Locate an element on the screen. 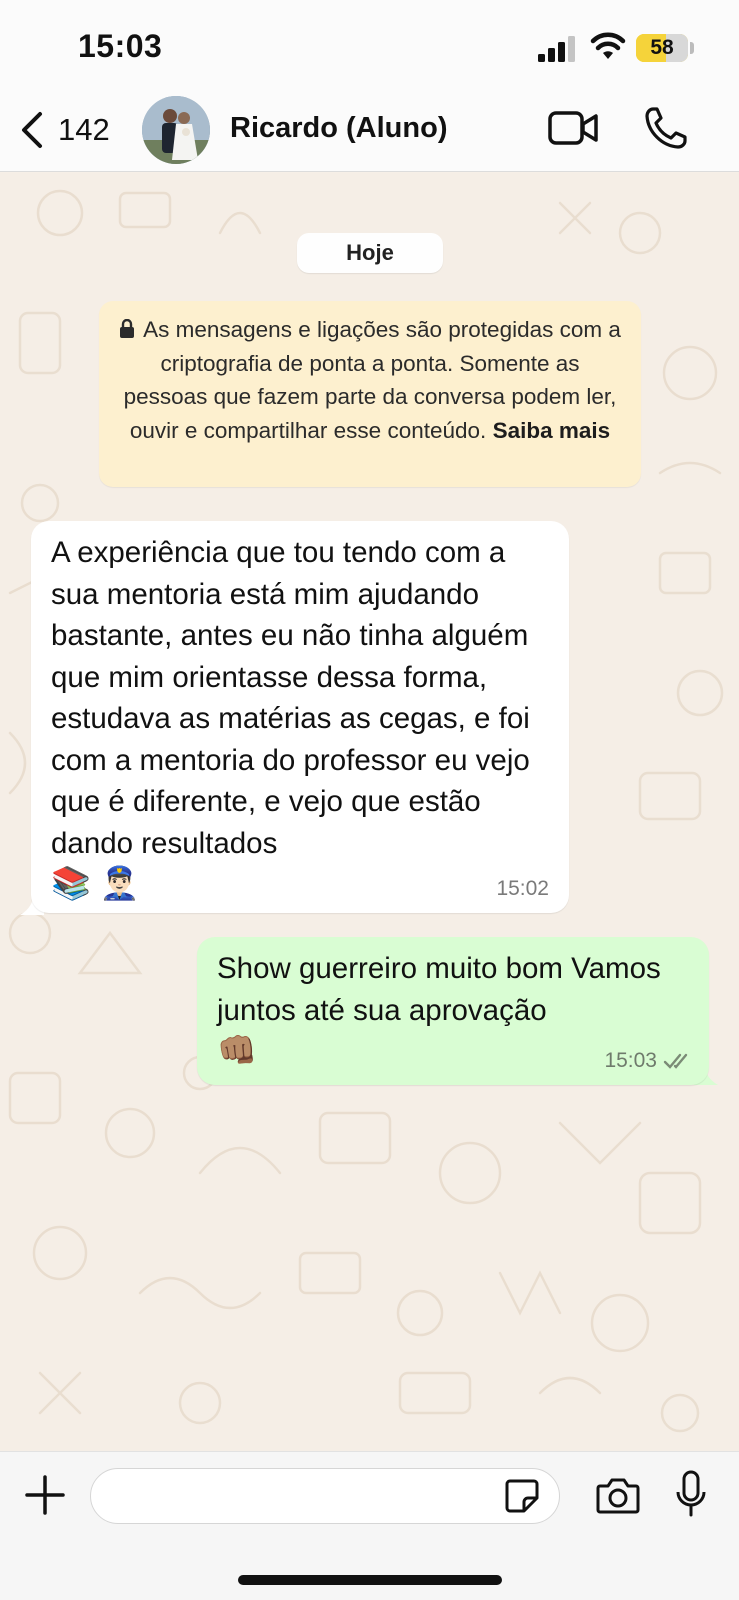 This screenshot has height=1600, width=739. lock-icon is located at coordinates (127, 328).